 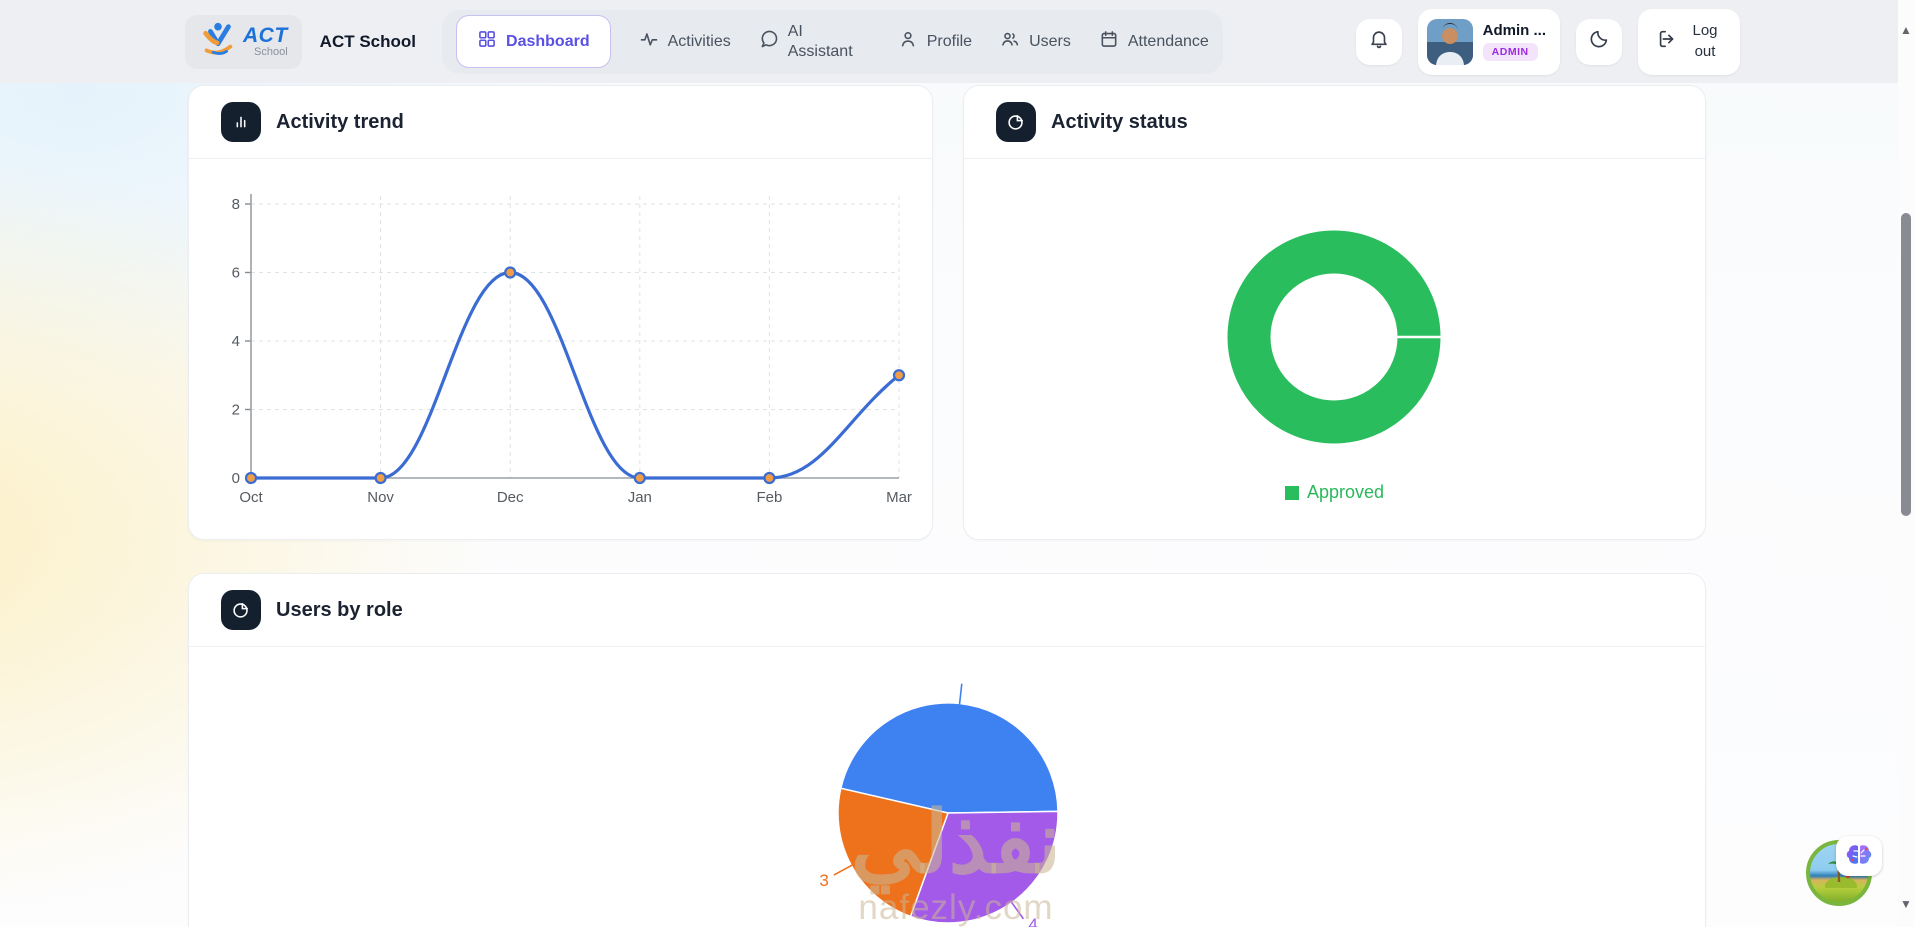 What do you see at coordinates (769, 497) in the screenshot?
I see `svg-text: Feb` at bounding box center [769, 497].